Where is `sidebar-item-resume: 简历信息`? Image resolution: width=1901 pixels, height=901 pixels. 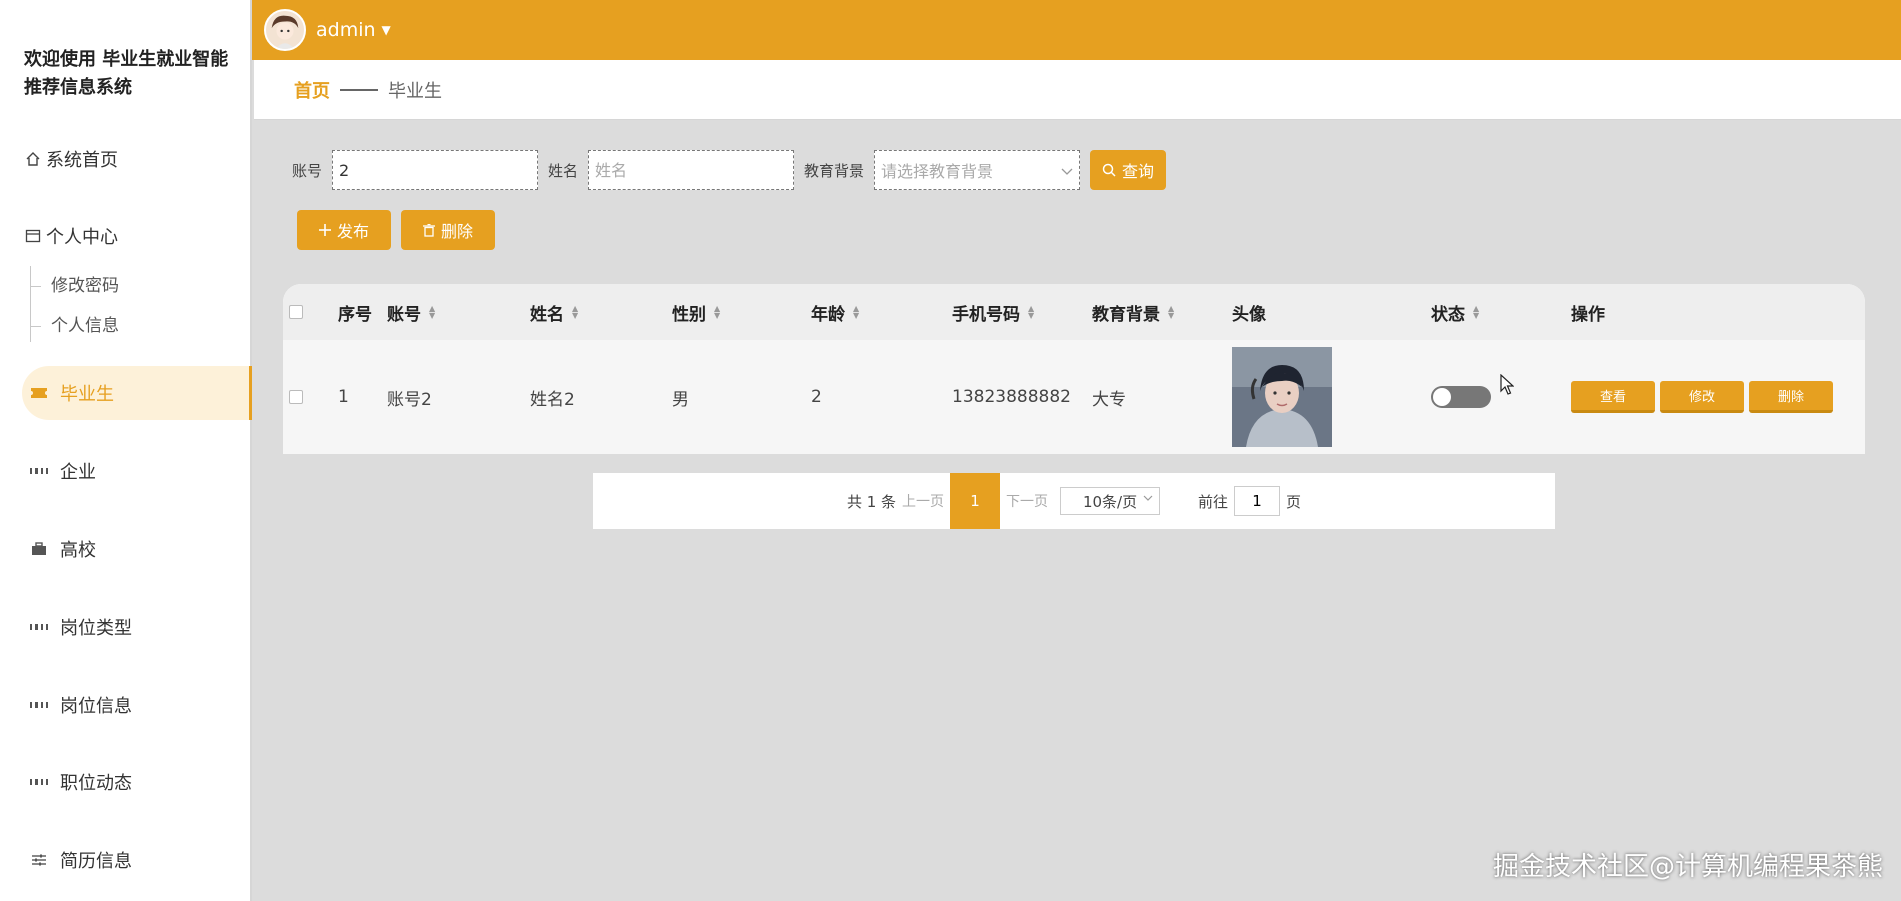 sidebar-item-resume: 简历信息 is located at coordinates (125, 860).